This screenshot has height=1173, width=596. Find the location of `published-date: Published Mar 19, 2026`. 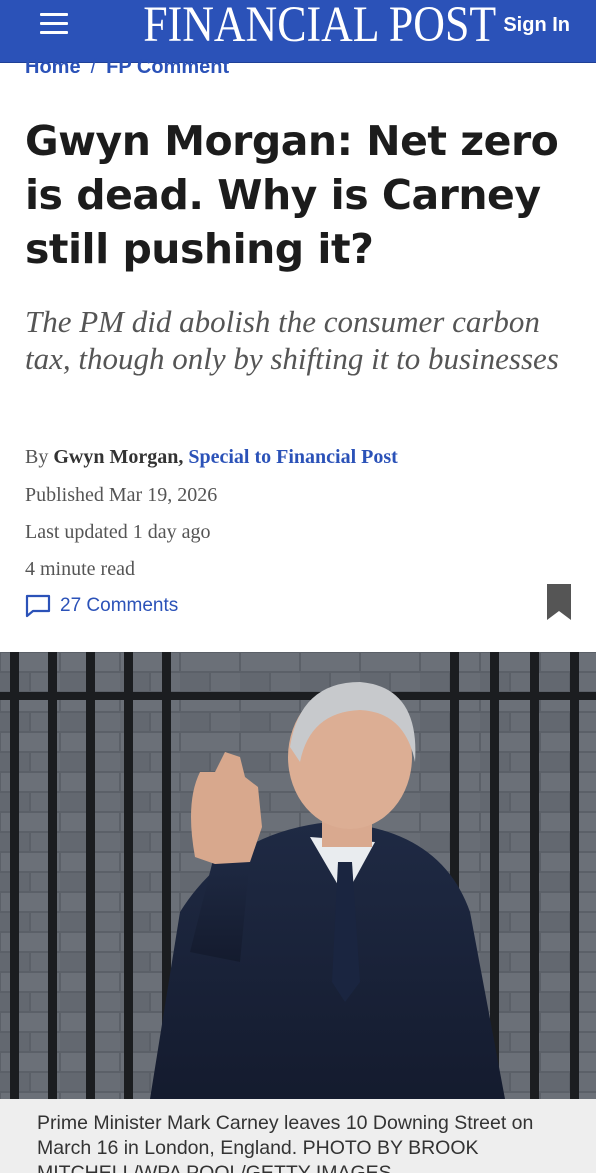

published-date: Published Mar 19, 2026 is located at coordinates (121, 495).